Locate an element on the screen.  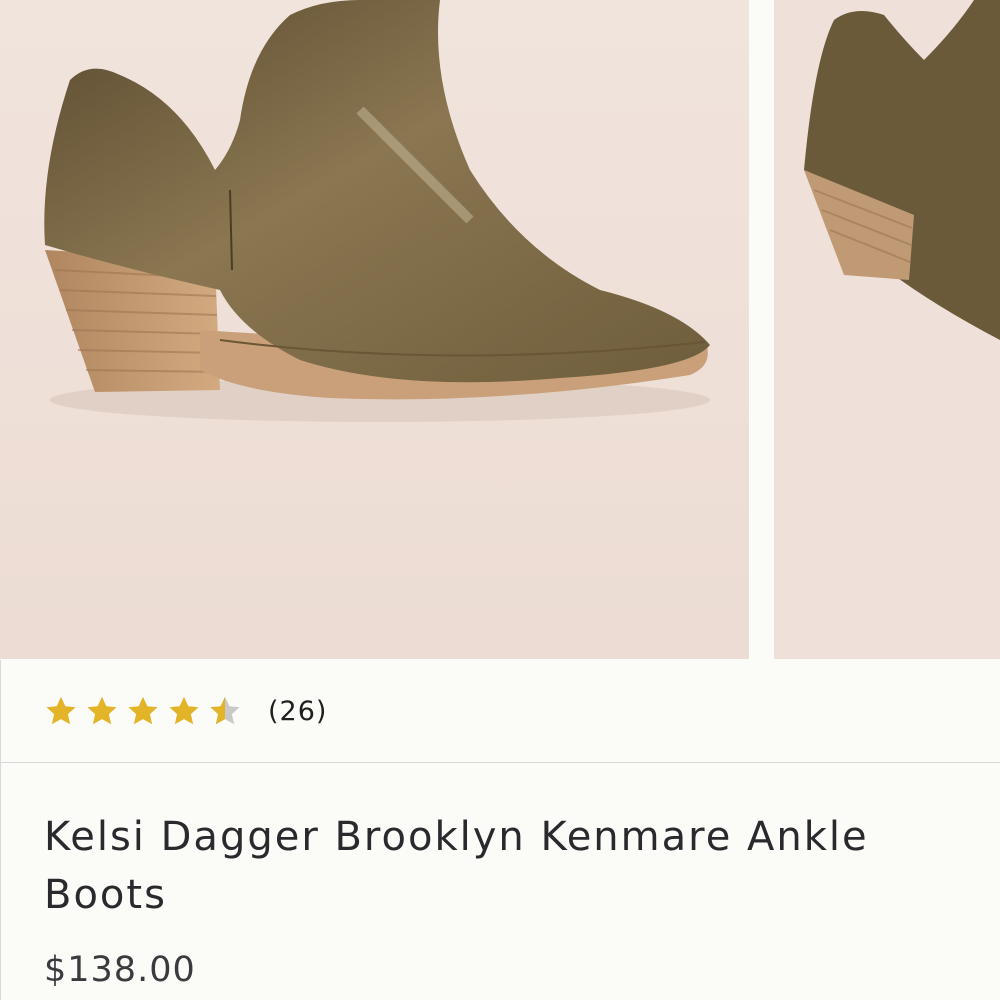
product-image-next is located at coordinates (887, 329).